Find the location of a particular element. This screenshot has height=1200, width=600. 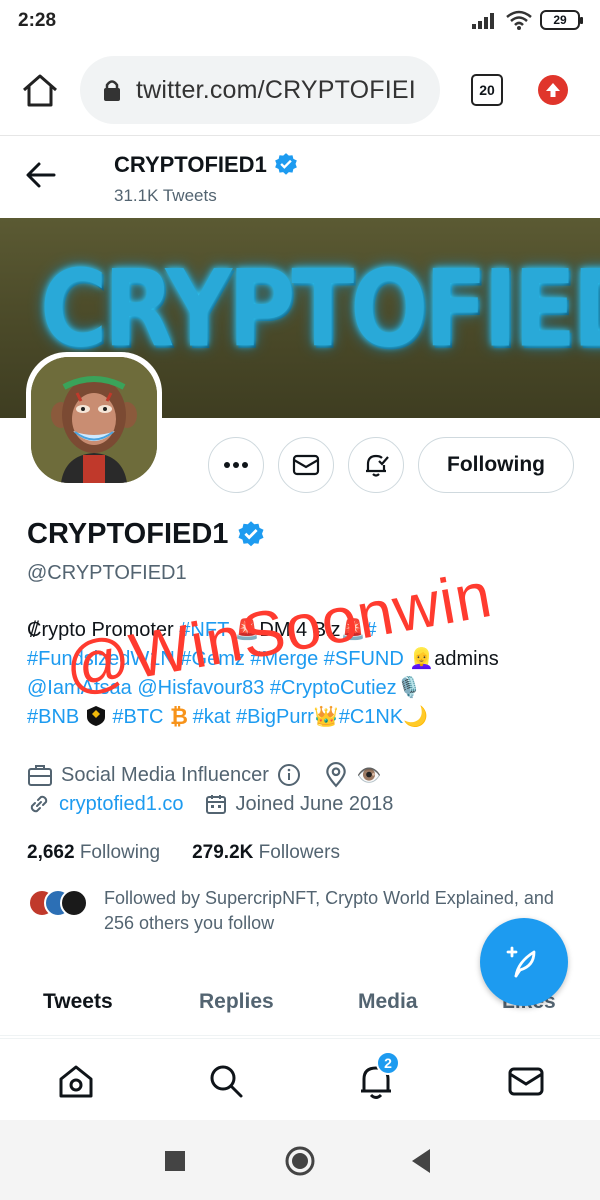

notification-badge: 2 is located at coordinates (388, 1063).